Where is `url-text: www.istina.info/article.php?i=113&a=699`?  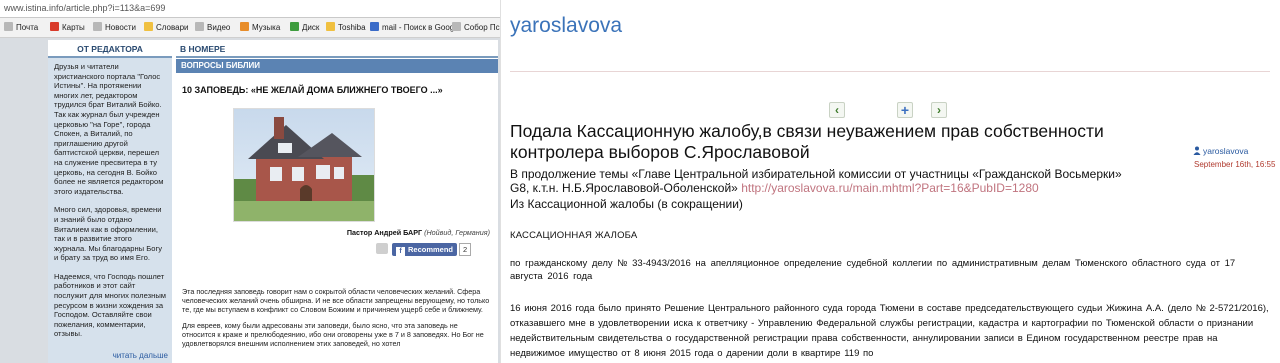
url-text: www.istina.info/article.php?i=113&a=699 is located at coordinates (85, 8).